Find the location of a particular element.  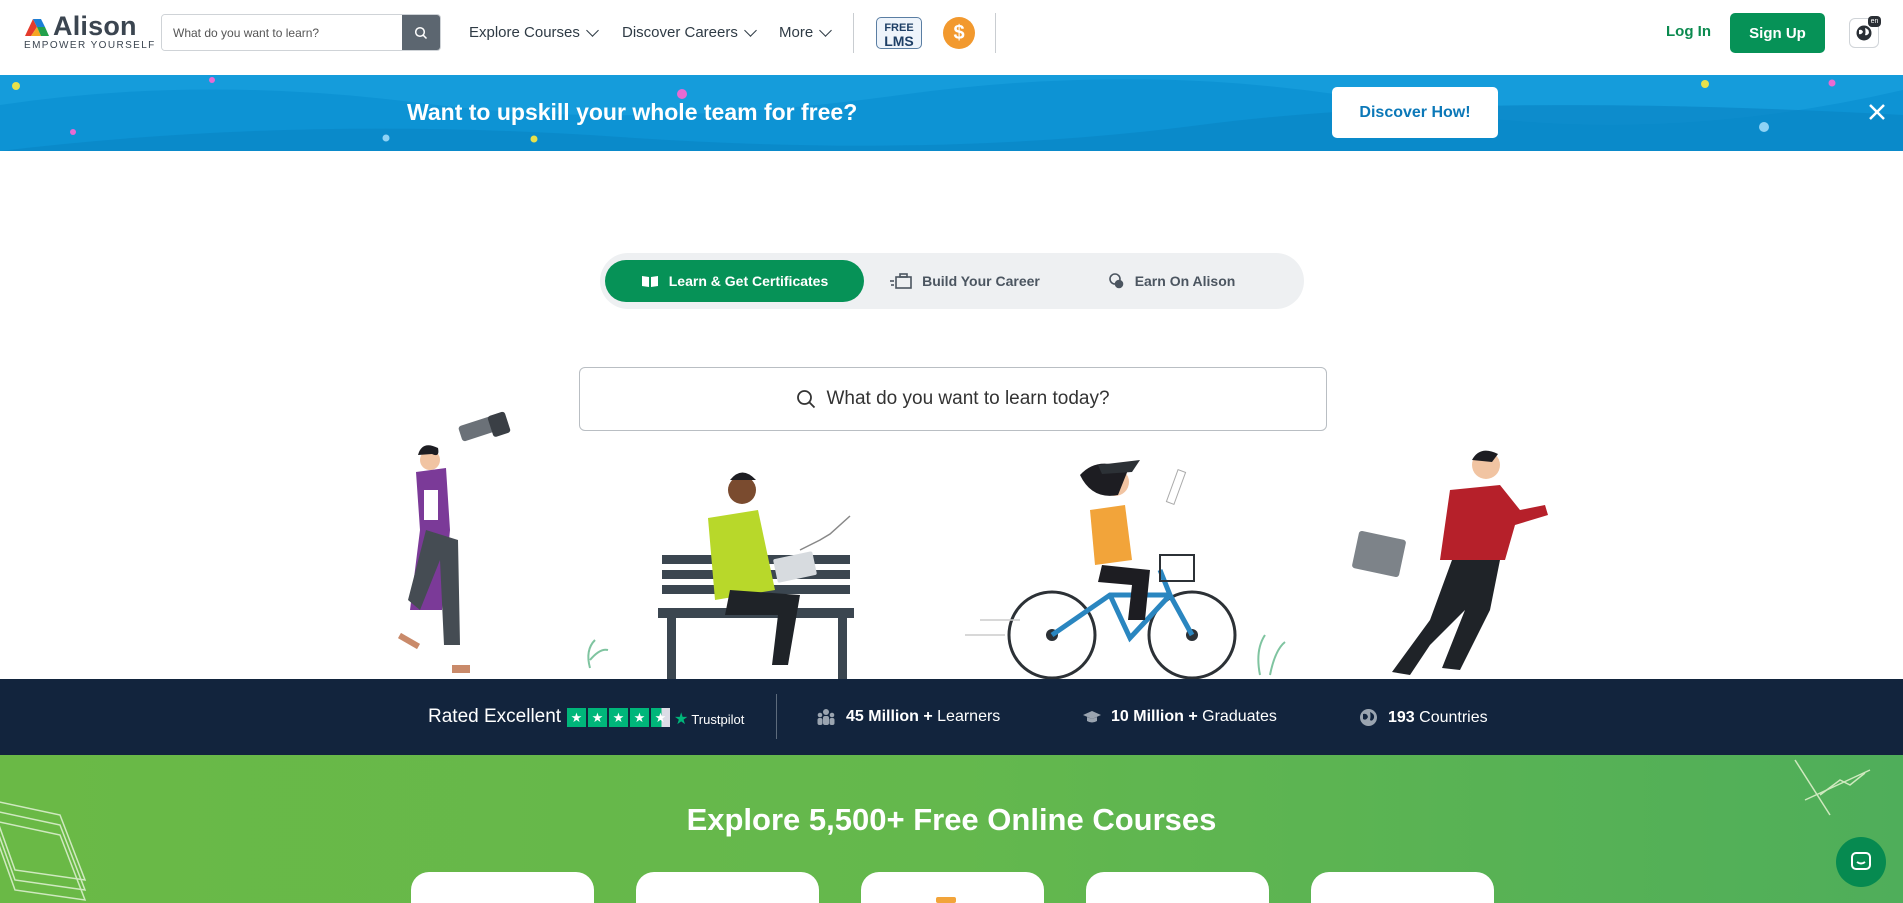

explore-heading: Explore 5,500+ Free Online Courses is located at coordinates (951, 819).